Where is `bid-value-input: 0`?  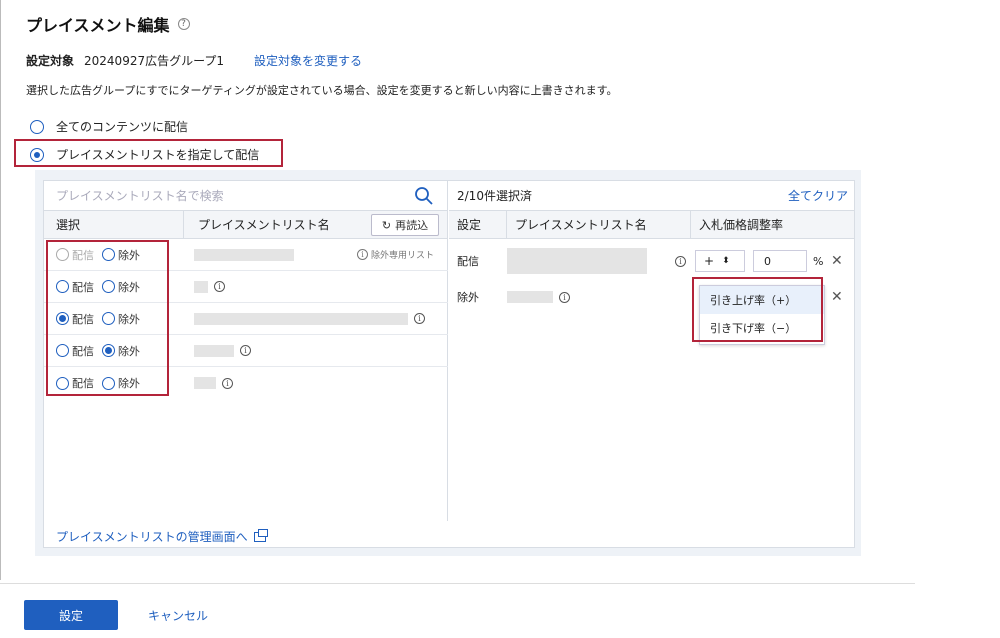 bid-value-input: 0 is located at coordinates (780, 261).